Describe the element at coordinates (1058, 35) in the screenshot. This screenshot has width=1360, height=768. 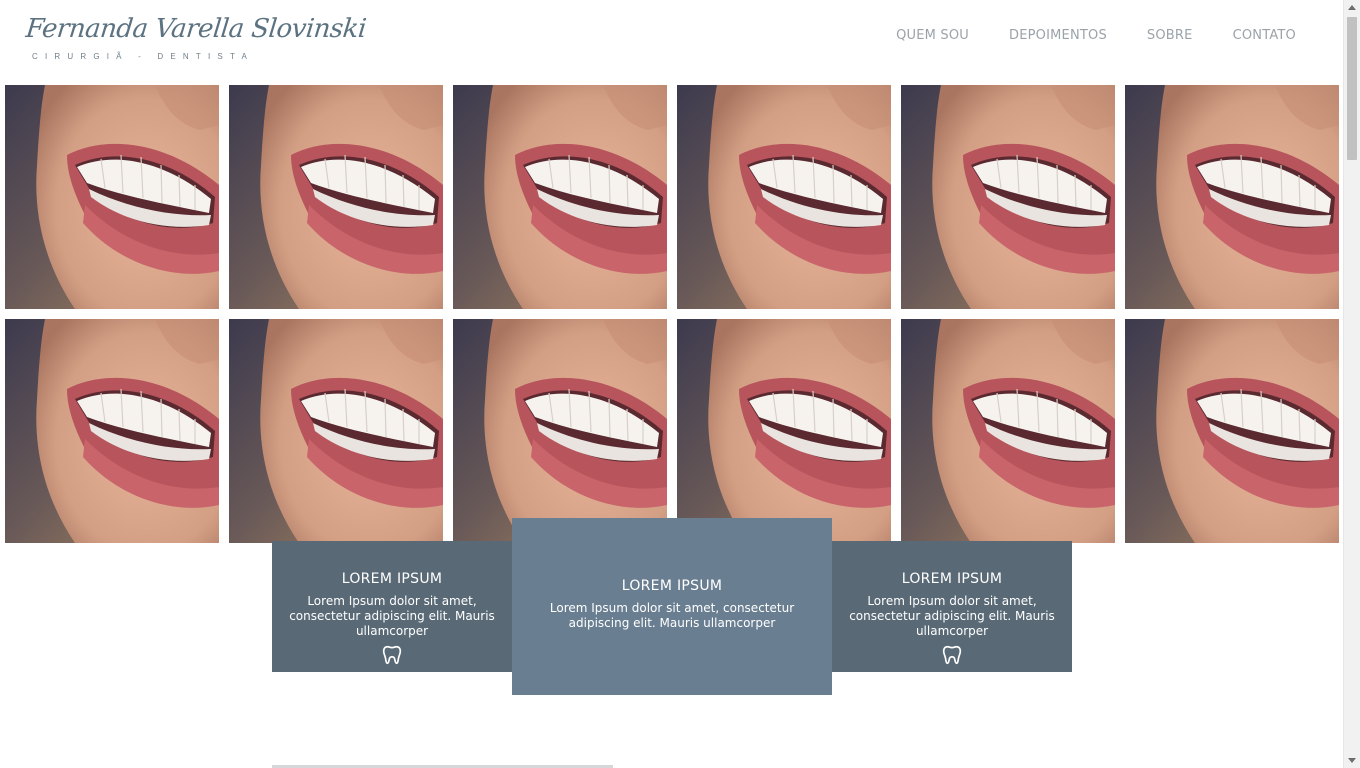
I see `nav-depoimentos: DEPOIMENTOS` at that location.